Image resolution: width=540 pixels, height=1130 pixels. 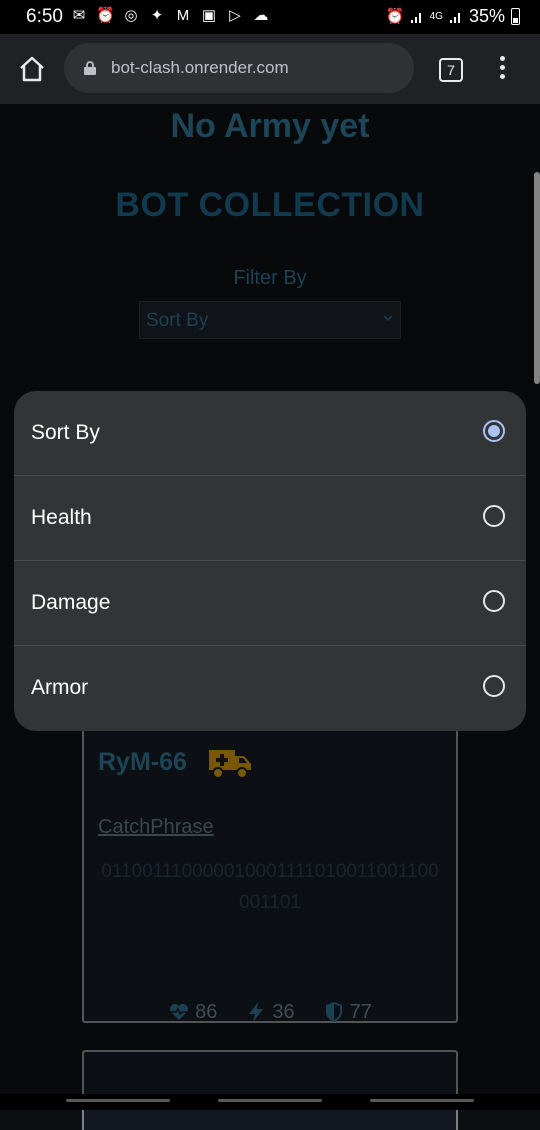 I want to click on network-type: 4G, so click(x=436, y=16).